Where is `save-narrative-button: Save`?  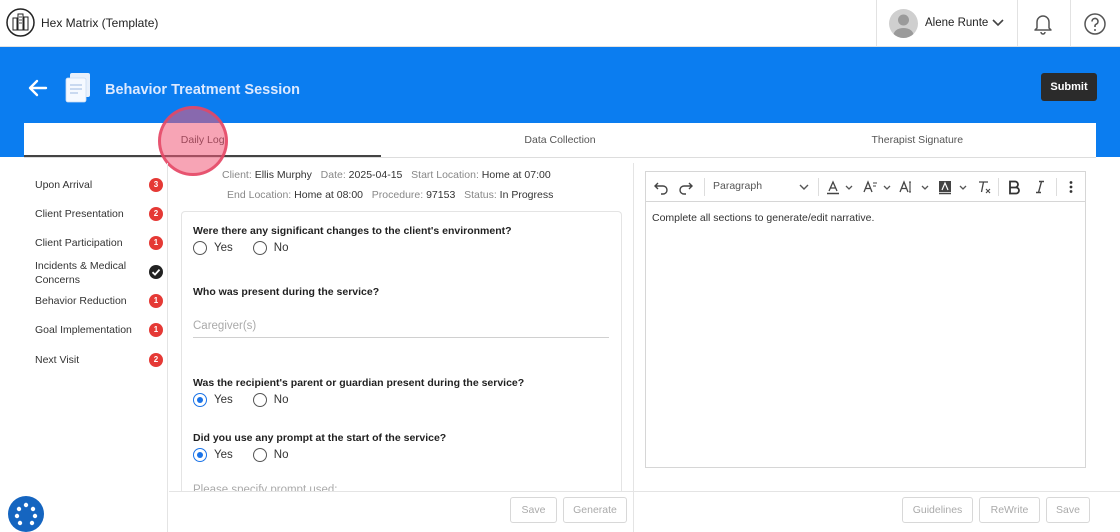 save-narrative-button: Save is located at coordinates (1068, 510).